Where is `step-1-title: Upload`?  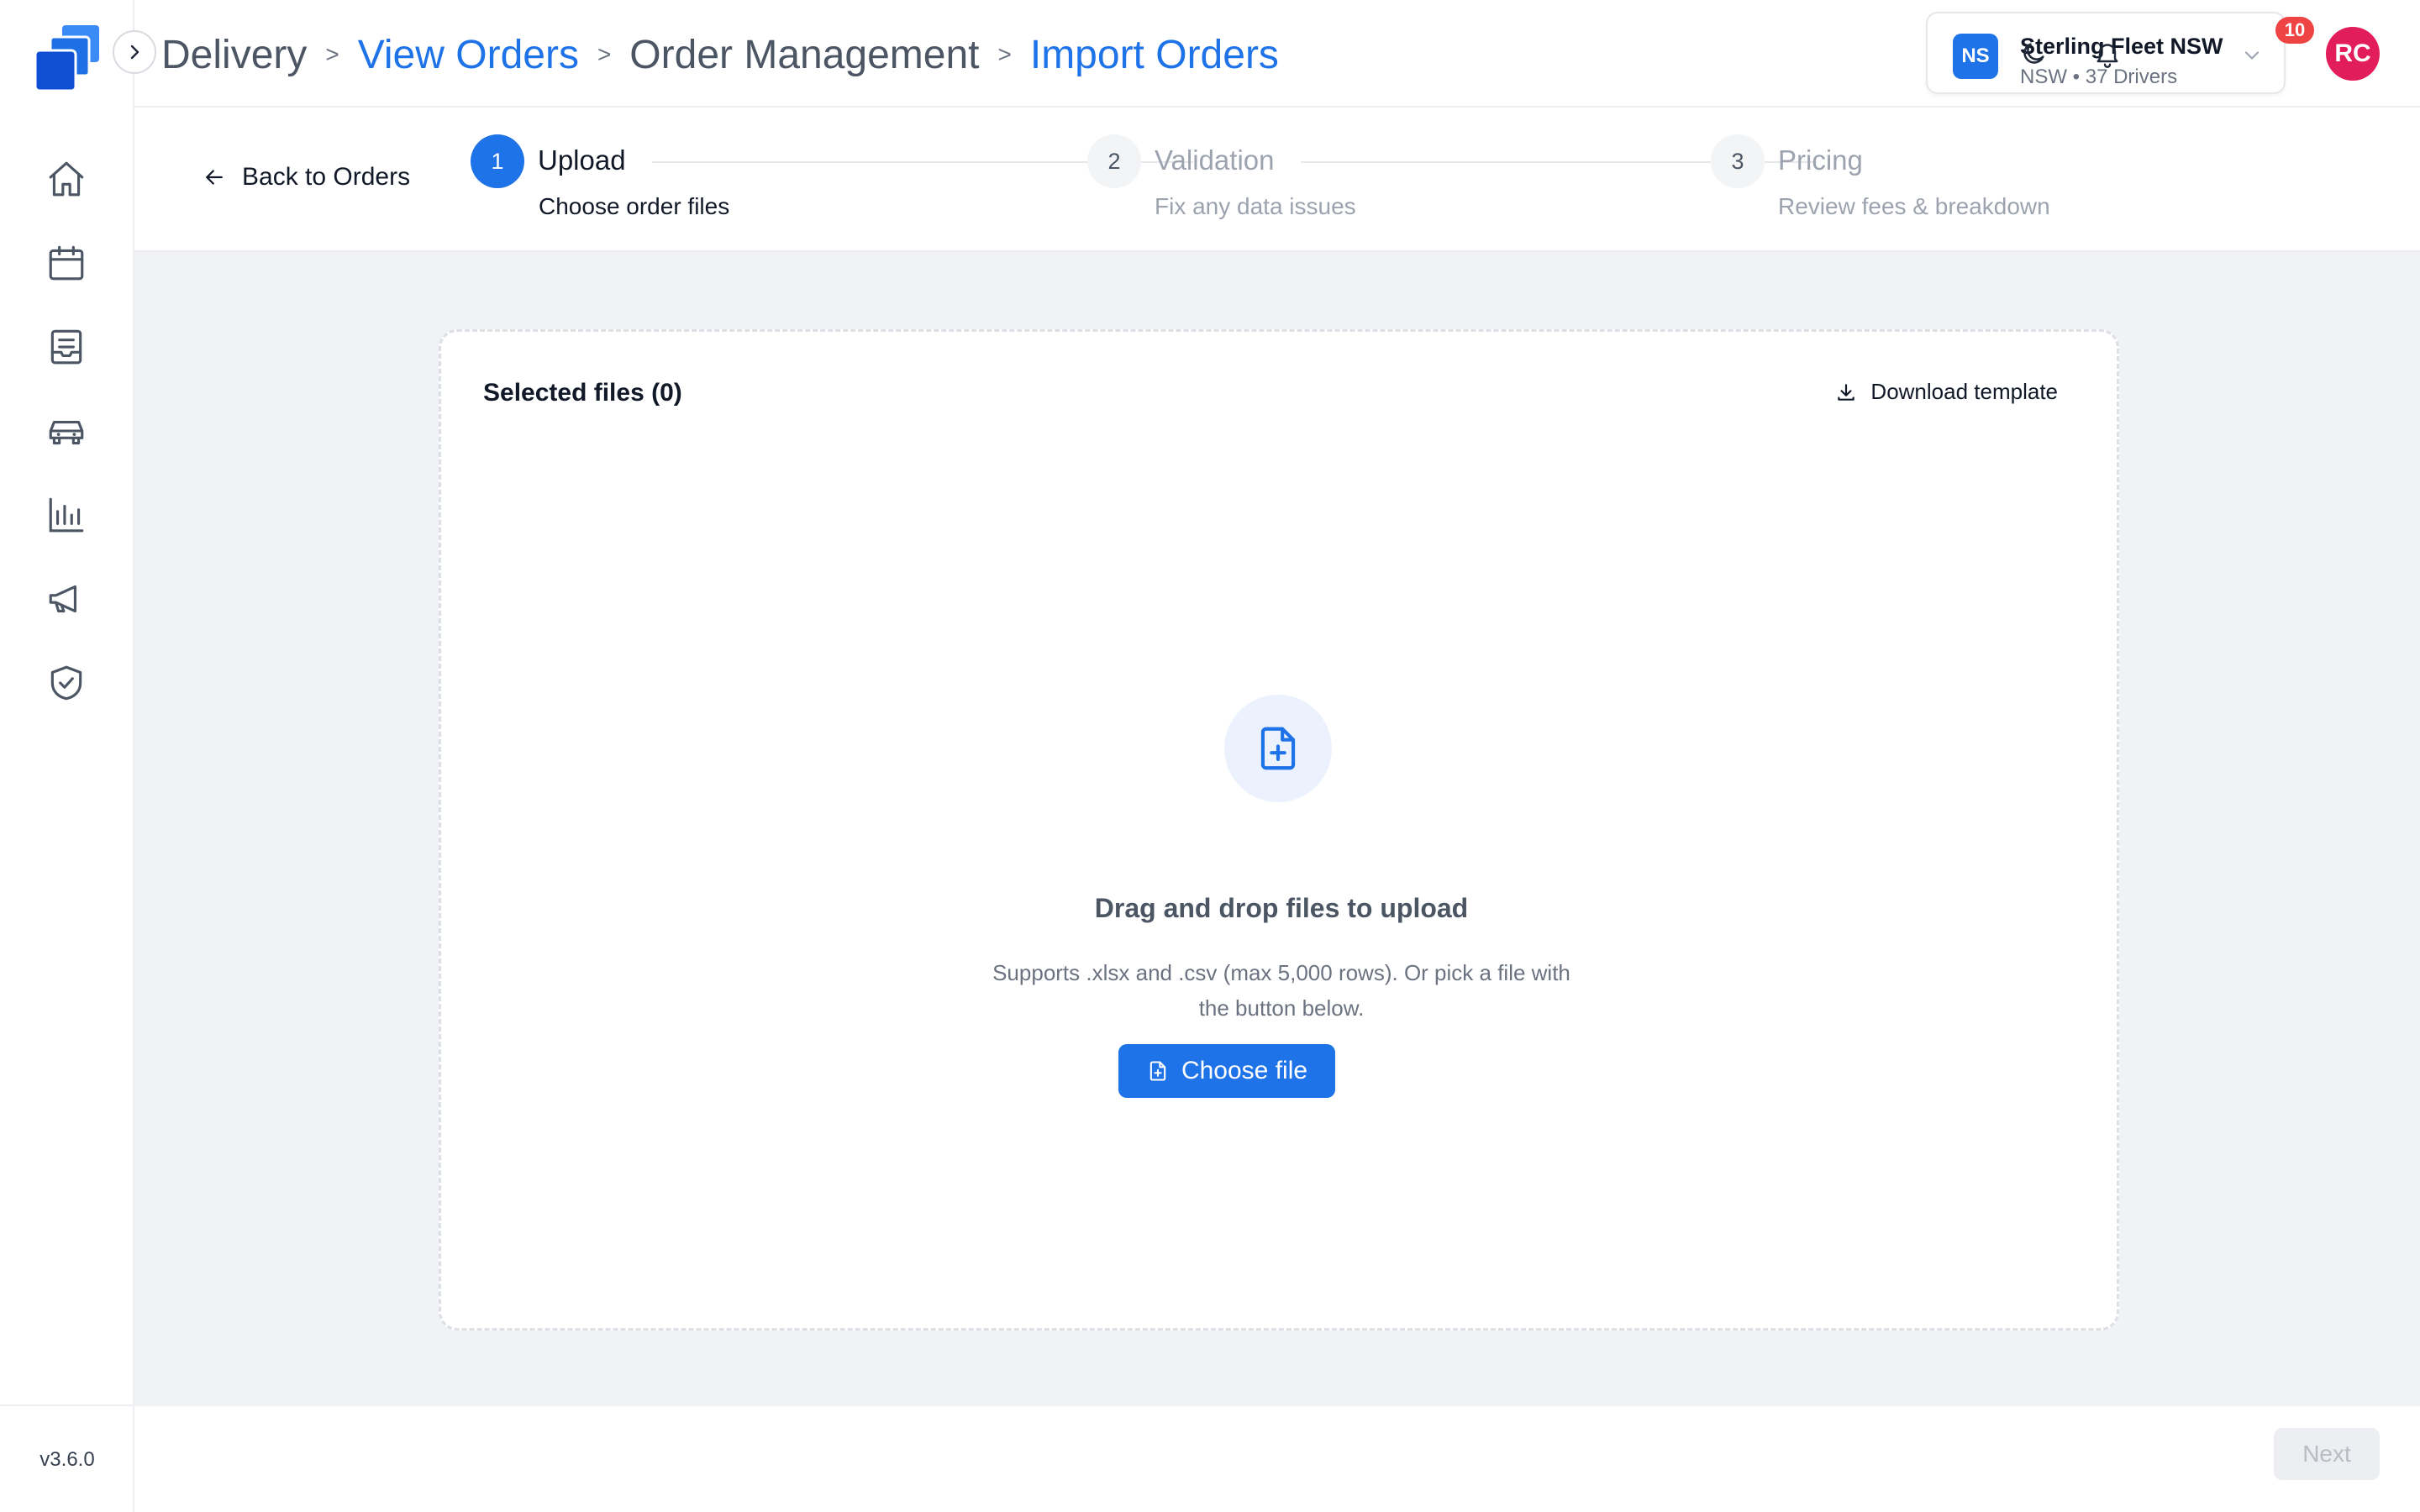 step-1-title: Upload is located at coordinates (582, 160).